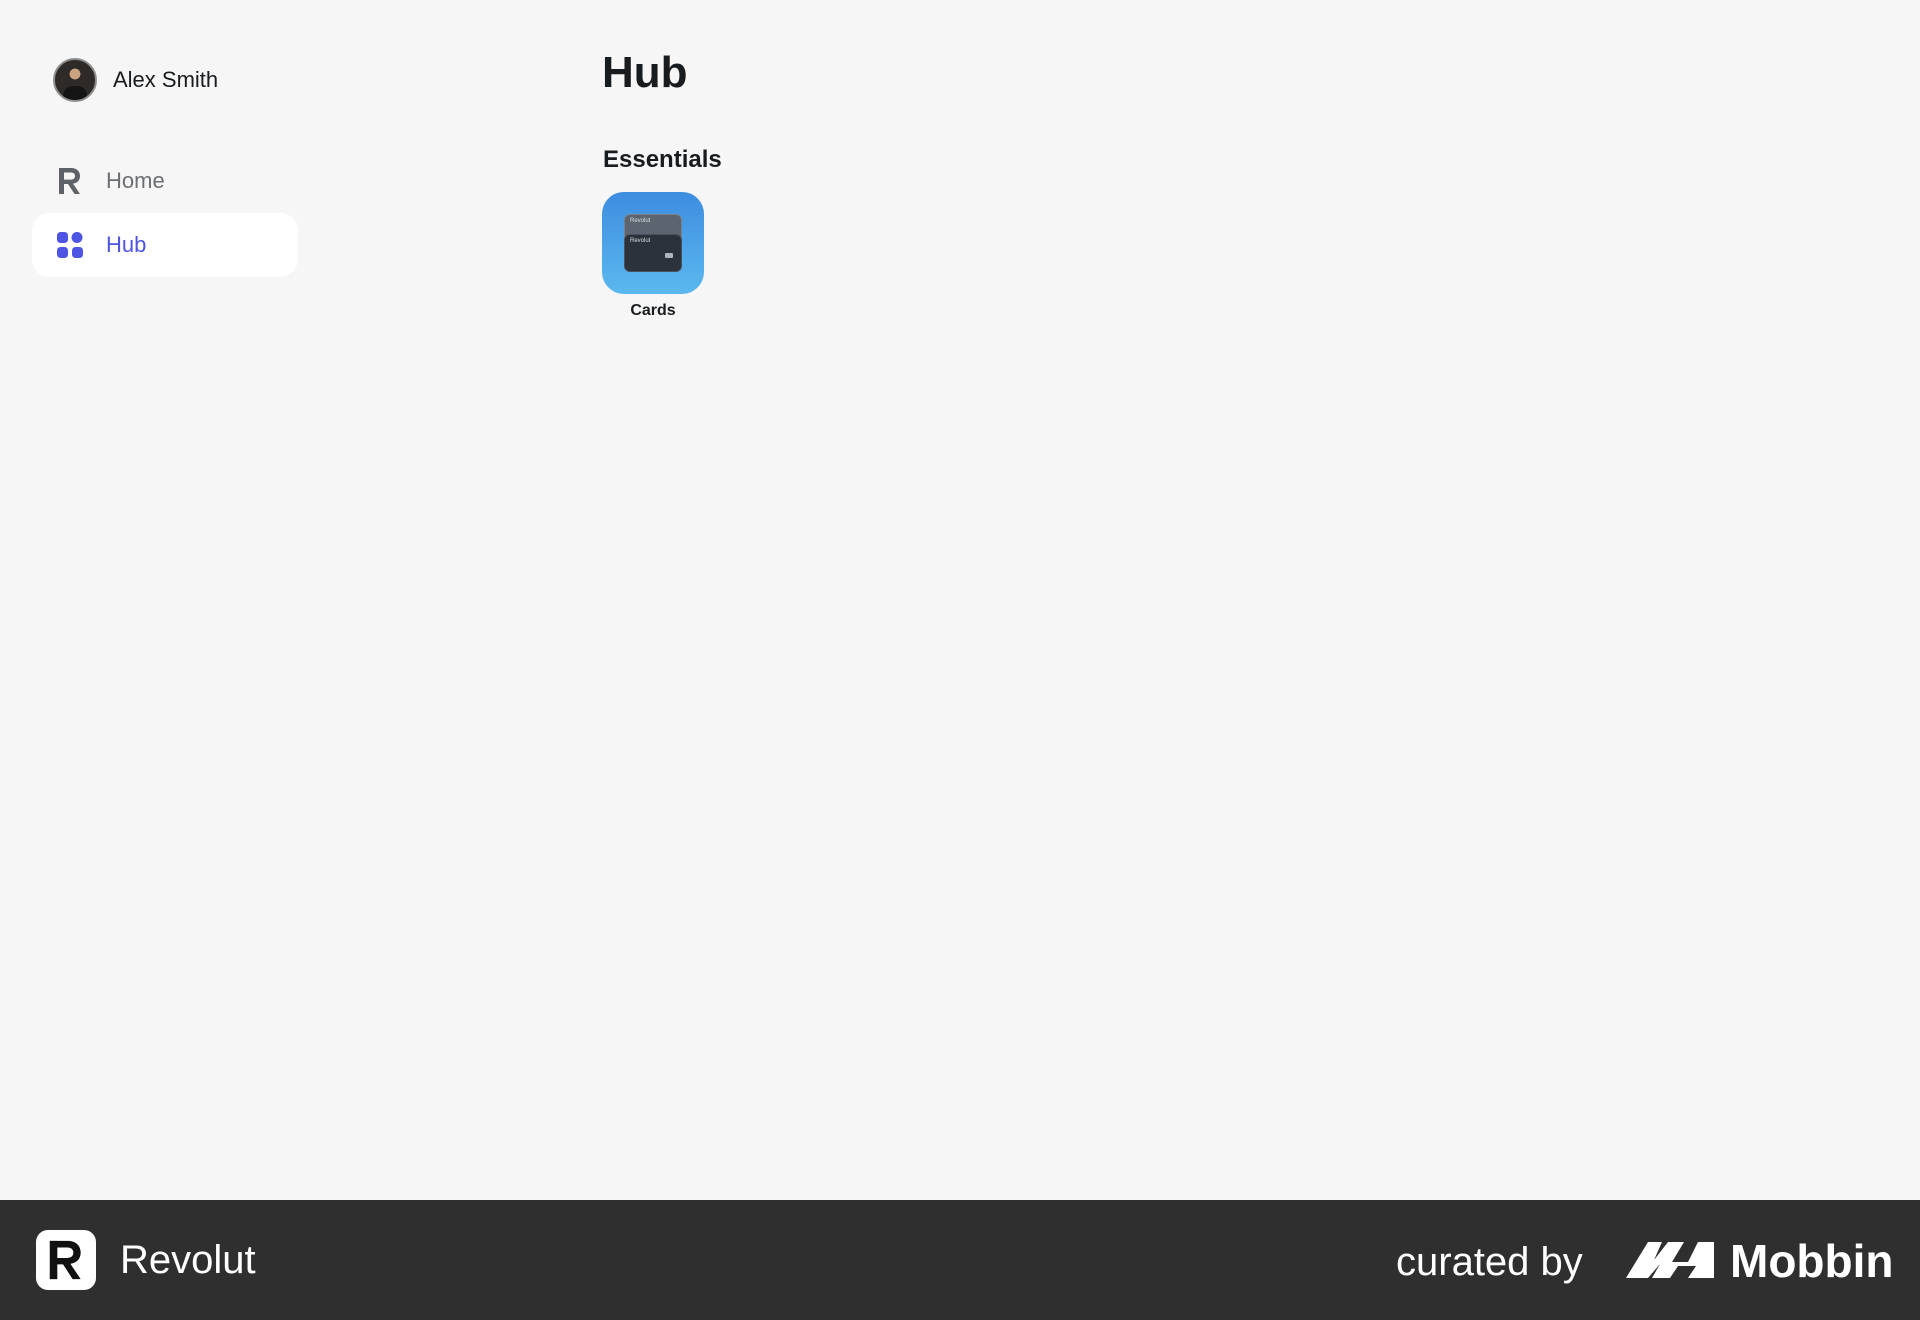 This screenshot has width=1920, height=1320. What do you see at coordinates (70, 181) in the screenshot?
I see `revolut-r-icon` at bounding box center [70, 181].